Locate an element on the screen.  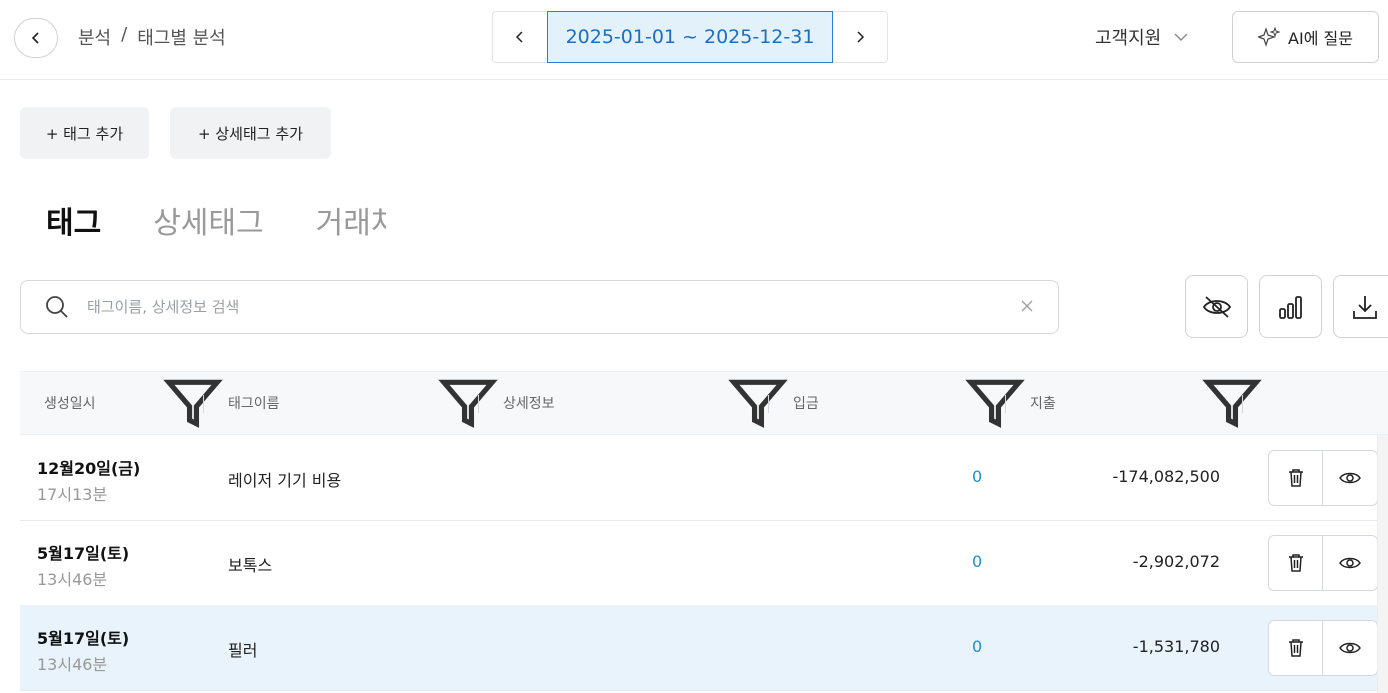
breadcrumb: 분석 / 태그별 분석 is located at coordinates (152, 37).